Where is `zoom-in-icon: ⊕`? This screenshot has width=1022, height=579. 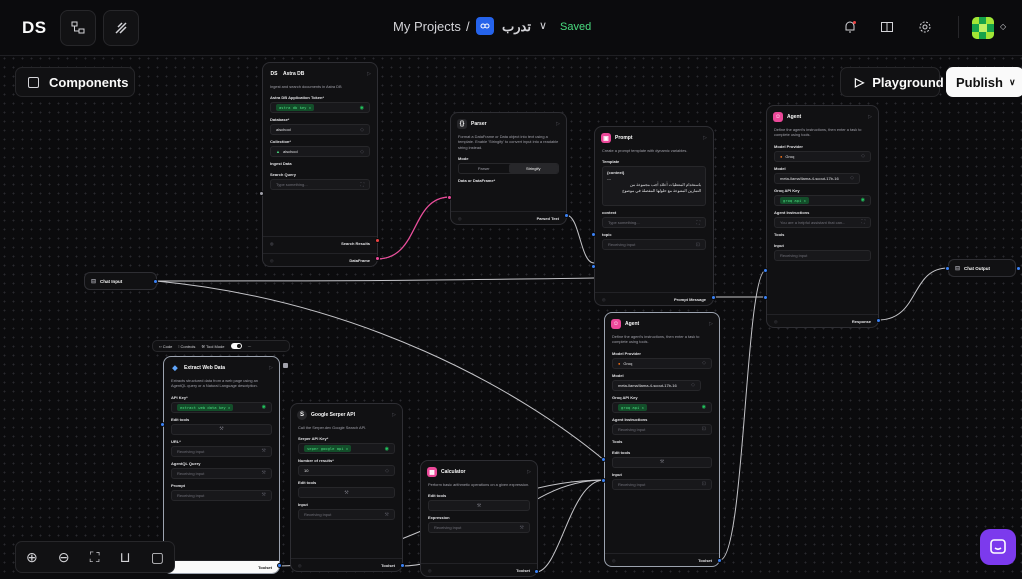 zoom-in-icon: ⊕ is located at coordinates (32, 557).